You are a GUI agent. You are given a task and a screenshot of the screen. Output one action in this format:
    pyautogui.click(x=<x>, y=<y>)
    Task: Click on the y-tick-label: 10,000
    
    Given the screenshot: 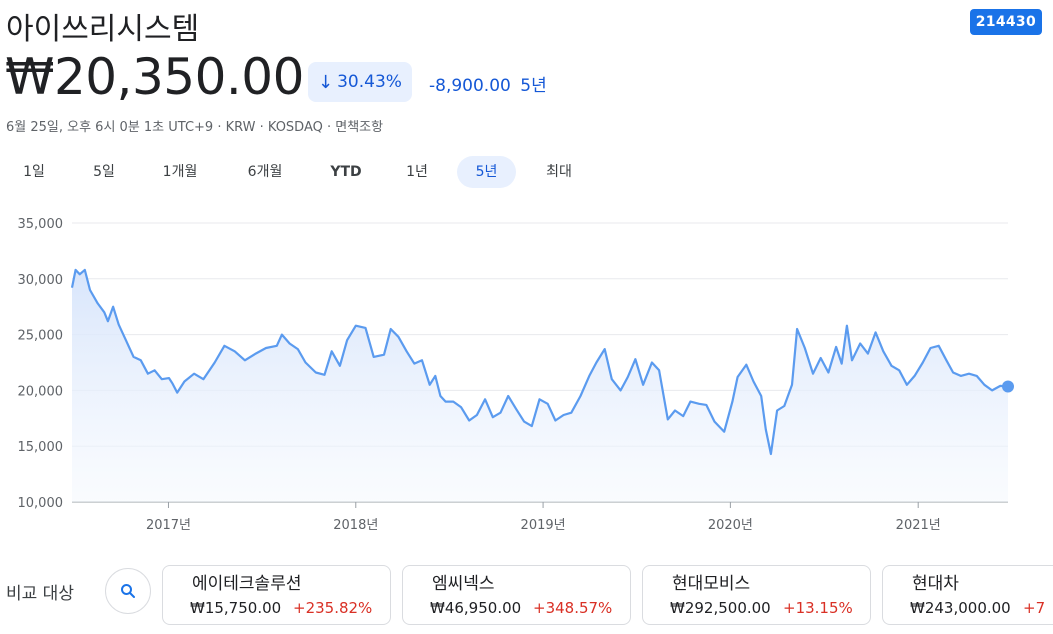 What is the action you would take?
    pyautogui.click(x=41, y=503)
    